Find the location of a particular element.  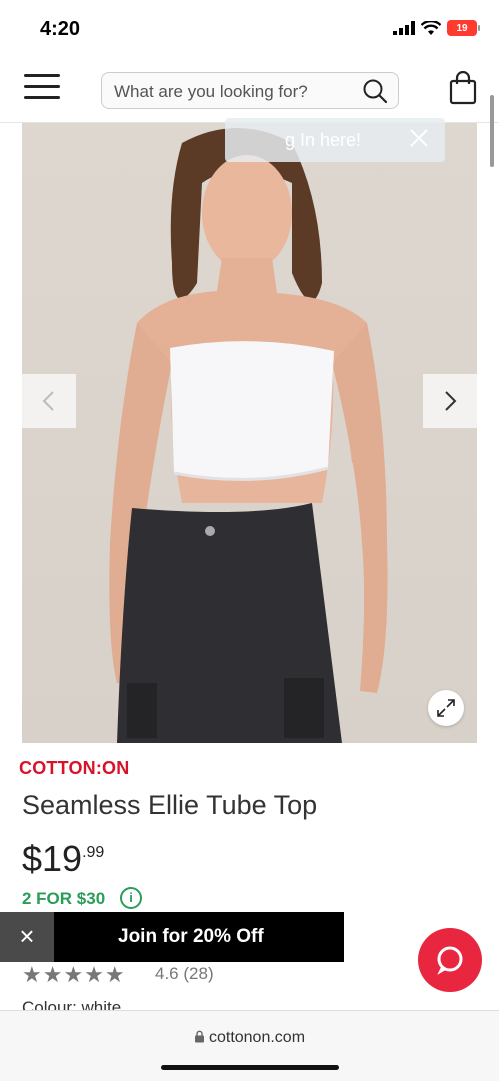

expand-icon is located at coordinates (446, 708).